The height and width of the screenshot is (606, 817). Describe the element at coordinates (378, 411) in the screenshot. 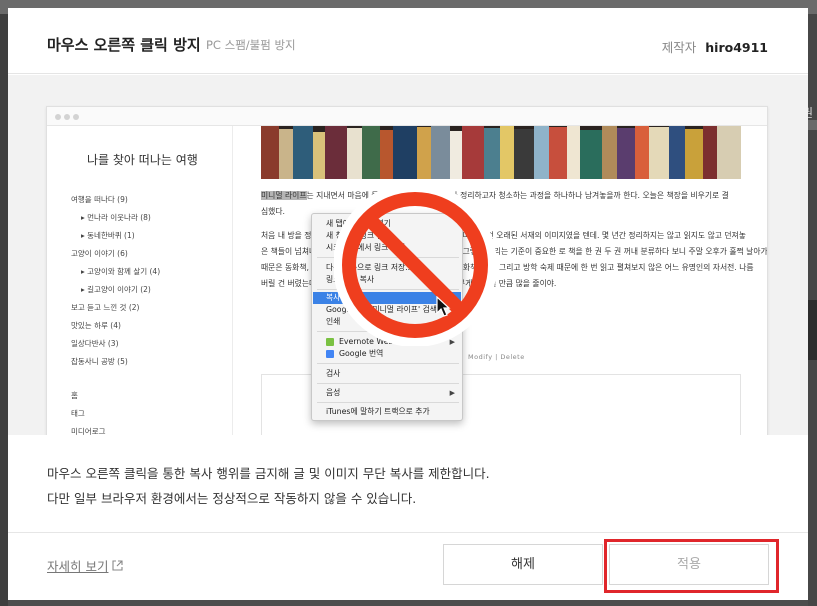

I see `context-menu-item: iTunes에 말하기 트랙으로 추가` at that location.